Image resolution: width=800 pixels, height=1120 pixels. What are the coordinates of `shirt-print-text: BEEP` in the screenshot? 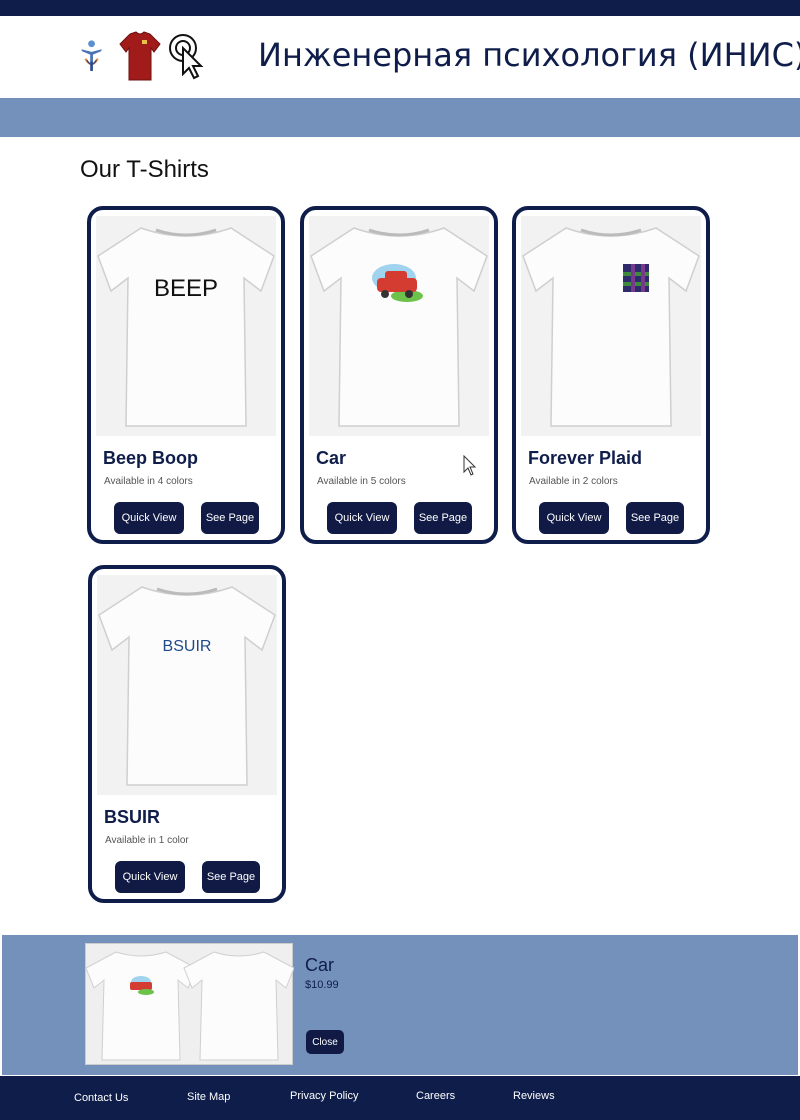 It's located at (186, 288).